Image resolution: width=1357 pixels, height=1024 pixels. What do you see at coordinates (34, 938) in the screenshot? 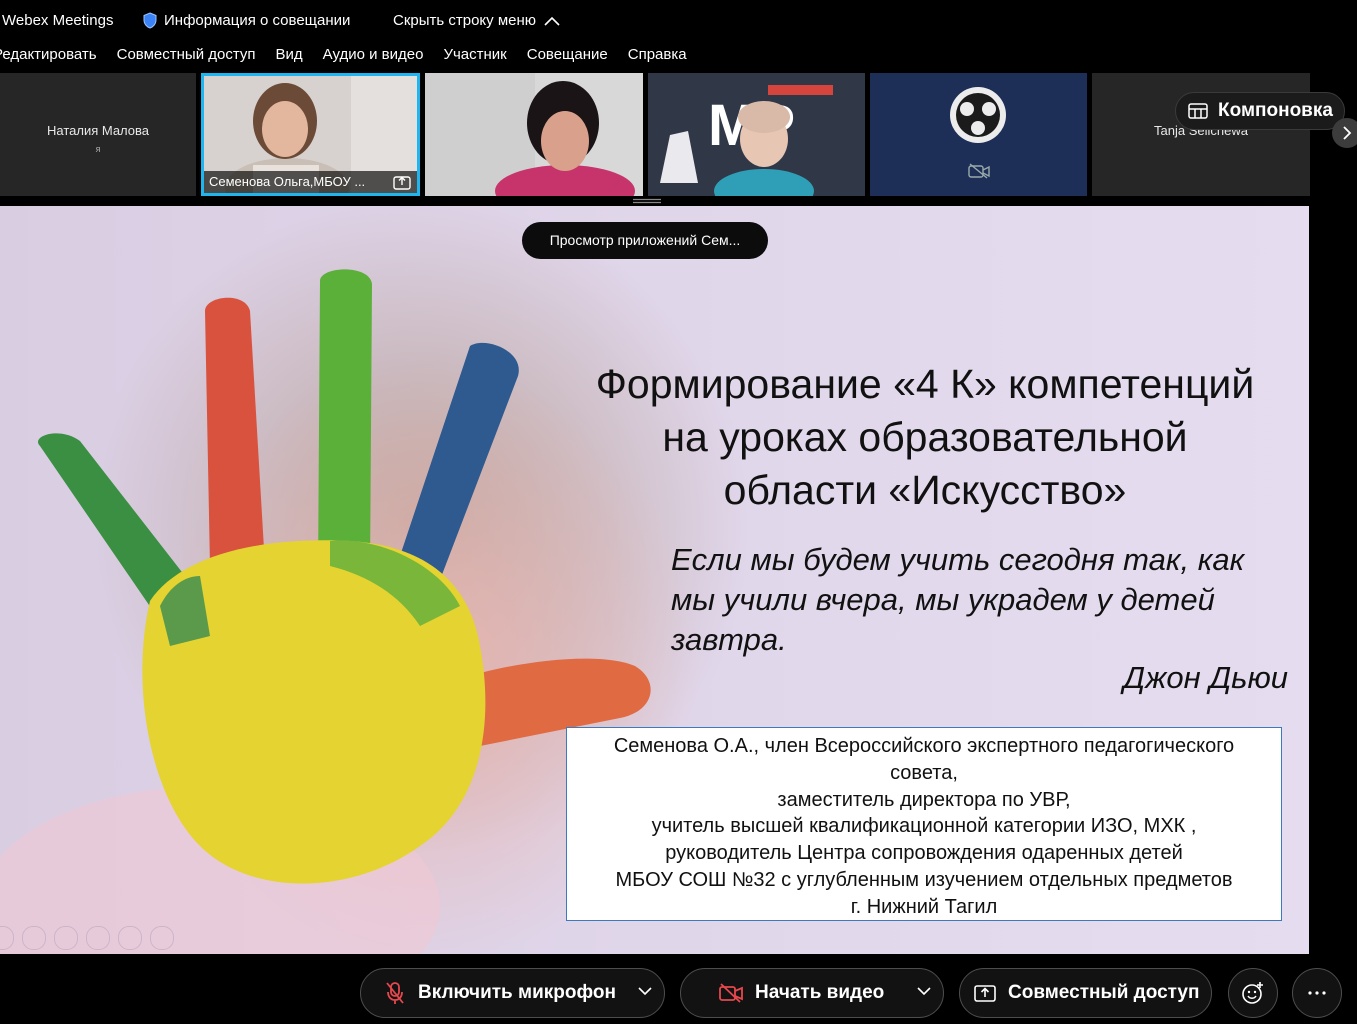
I see `slide-next-icon` at bounding box center [34, 938].